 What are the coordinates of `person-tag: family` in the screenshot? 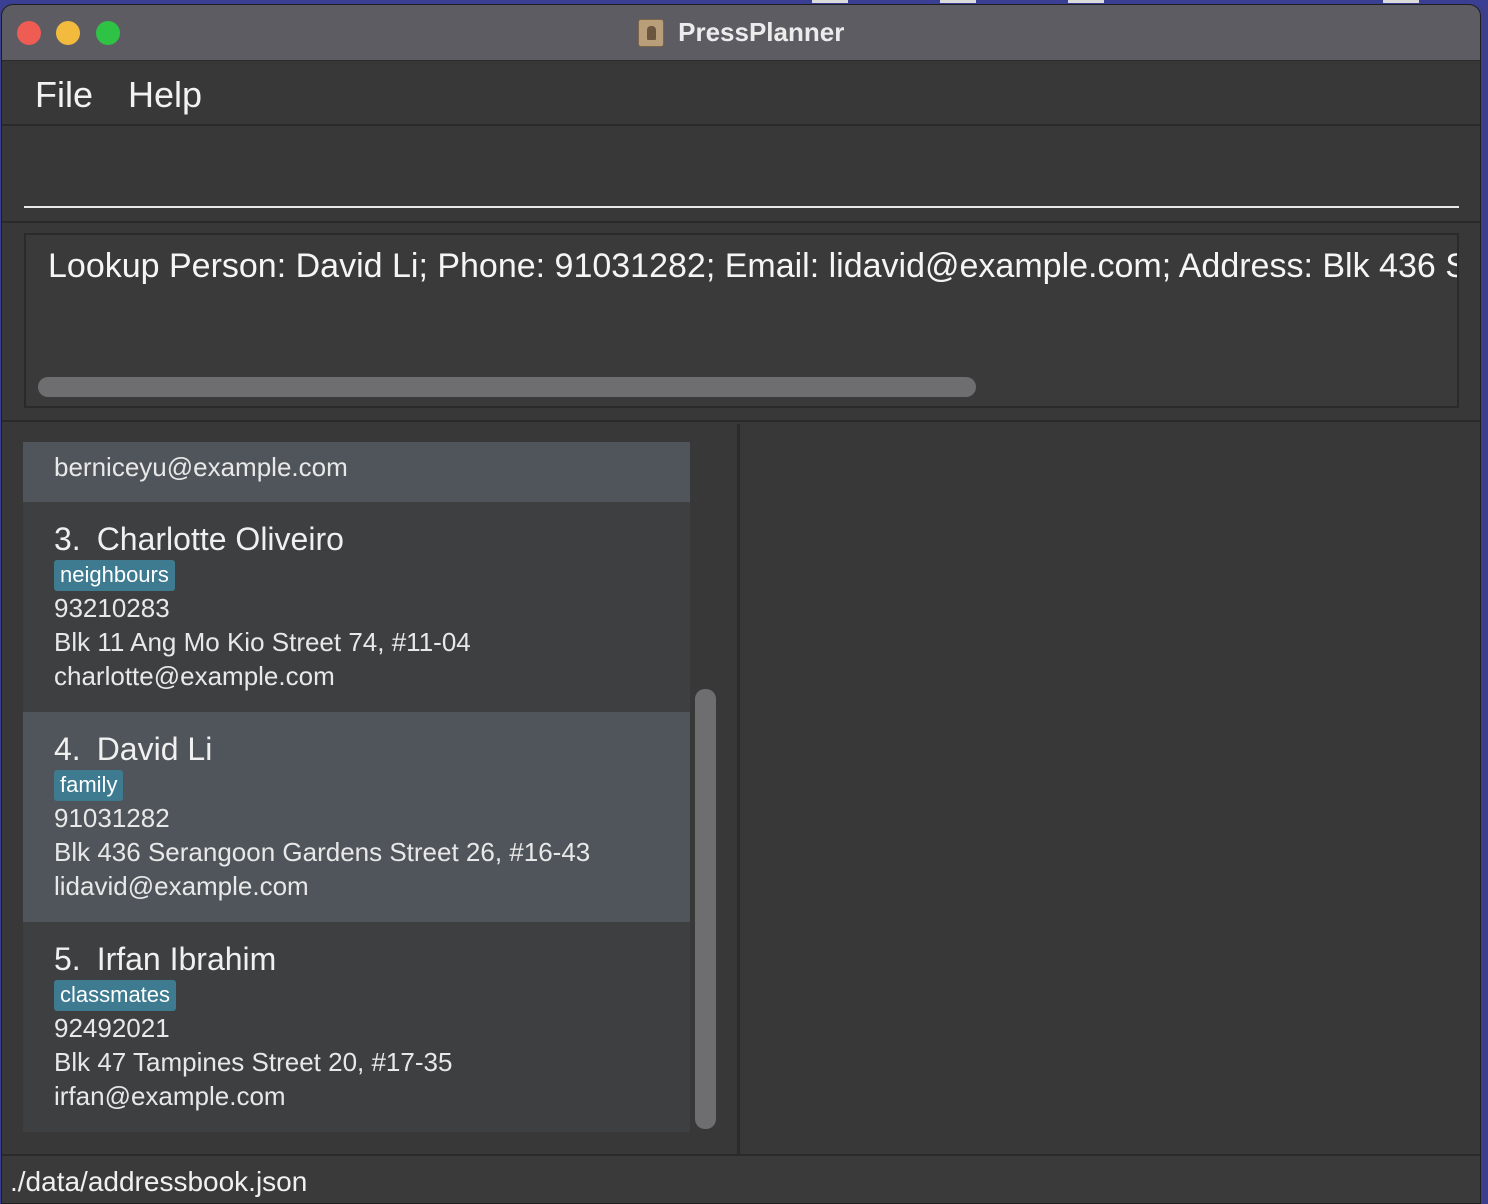 It's located at (89, 785).